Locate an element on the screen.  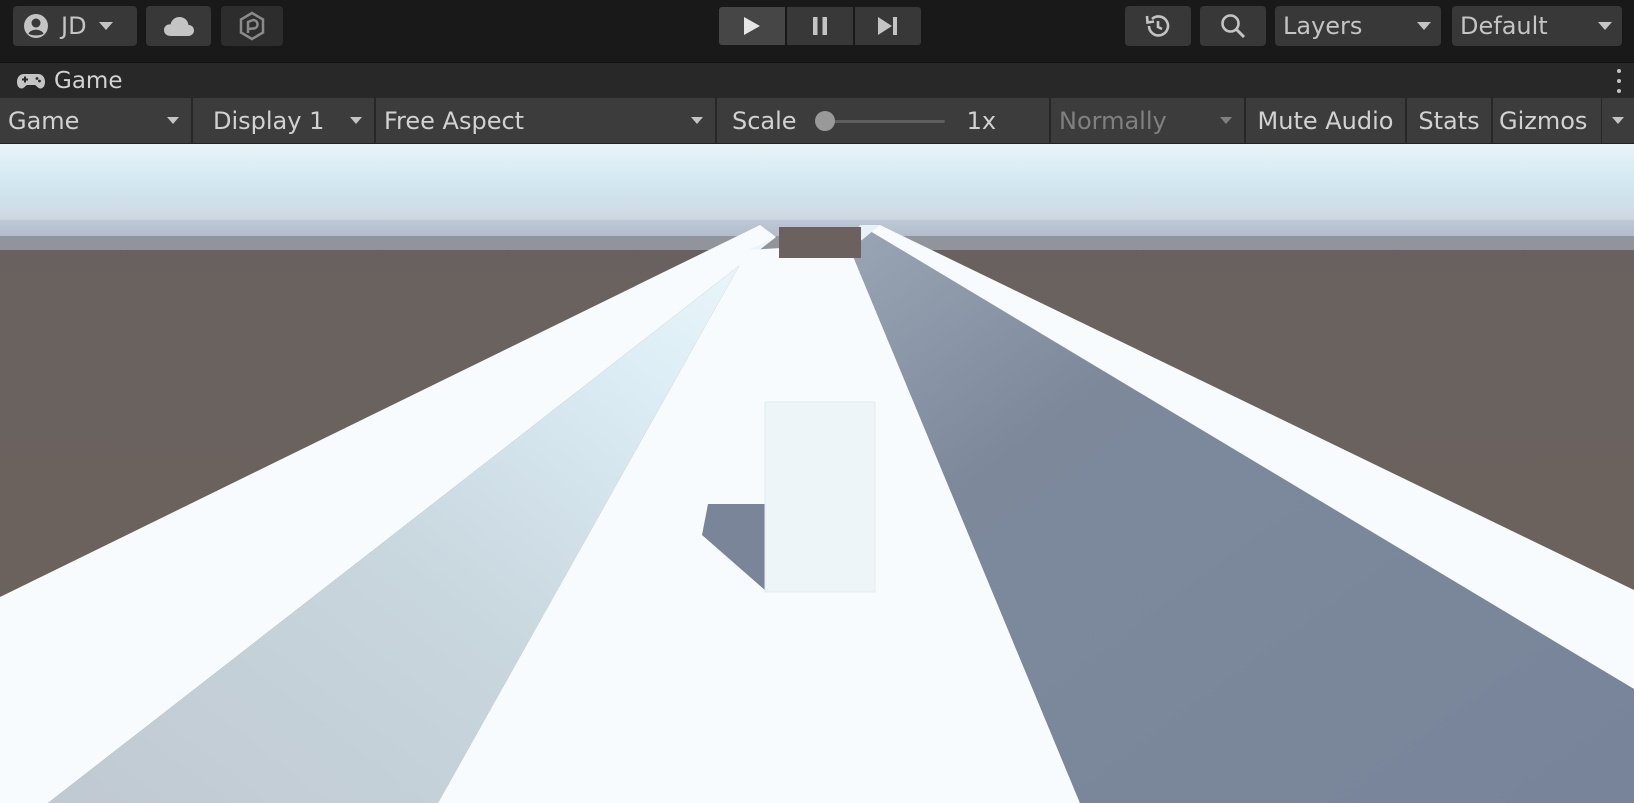
view-mode-dropdown: Game is located at coordinates (96, 120).